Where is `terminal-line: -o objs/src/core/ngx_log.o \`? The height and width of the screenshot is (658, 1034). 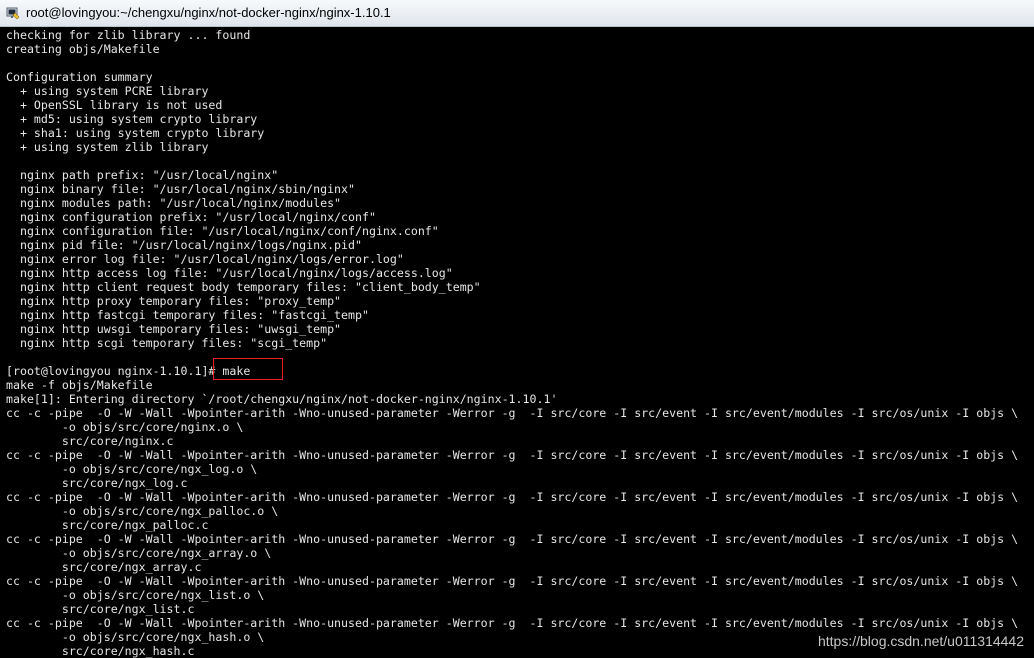
terminal-line: -o objs/src/core/ngx_log.o \ is located at coordinates (132, 469).